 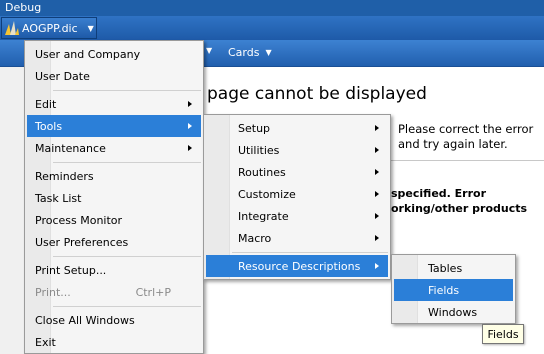 I want to click on menu-item-label: Utilities, so click(x=259, y=150).